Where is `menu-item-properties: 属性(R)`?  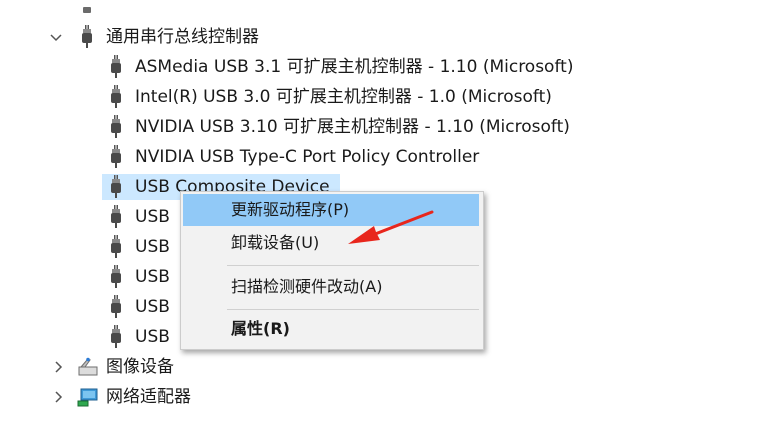
menu-item-properties: 属性(R) is located at coordinates (331, 329).